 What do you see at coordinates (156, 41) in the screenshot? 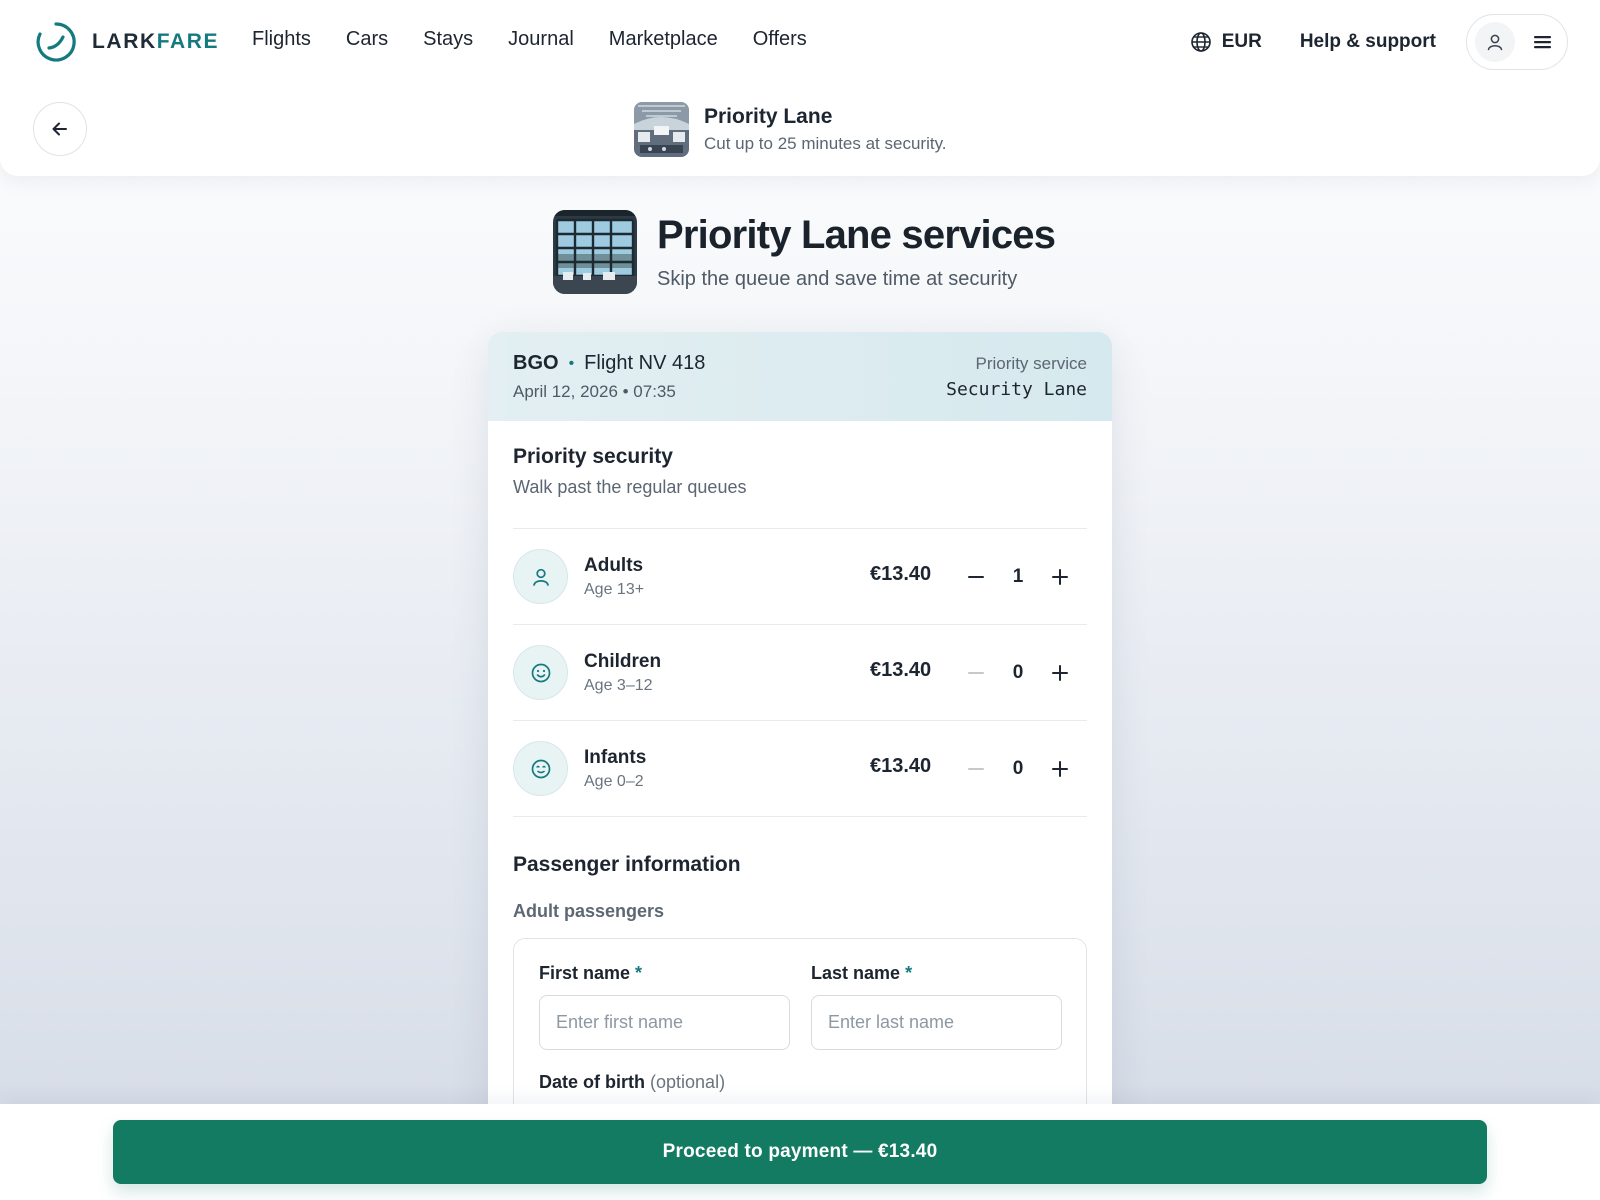
I see `brand-name: LARKFARE` at bounding box center [156, 41].